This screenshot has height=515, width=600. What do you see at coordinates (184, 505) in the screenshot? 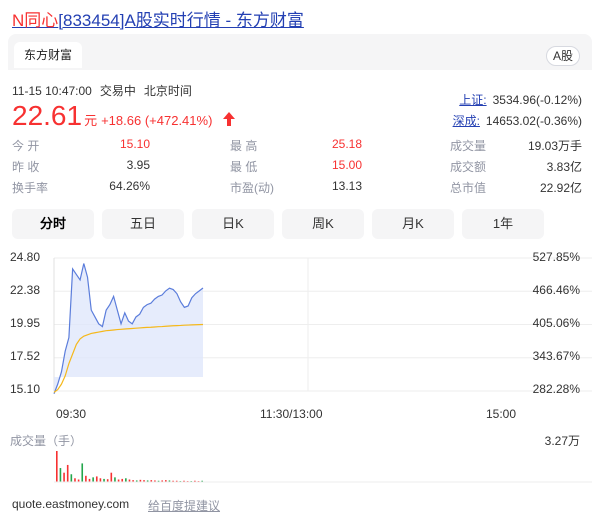
I see `feedback-link: 给百度提建议` at bounding box center [184, 505].